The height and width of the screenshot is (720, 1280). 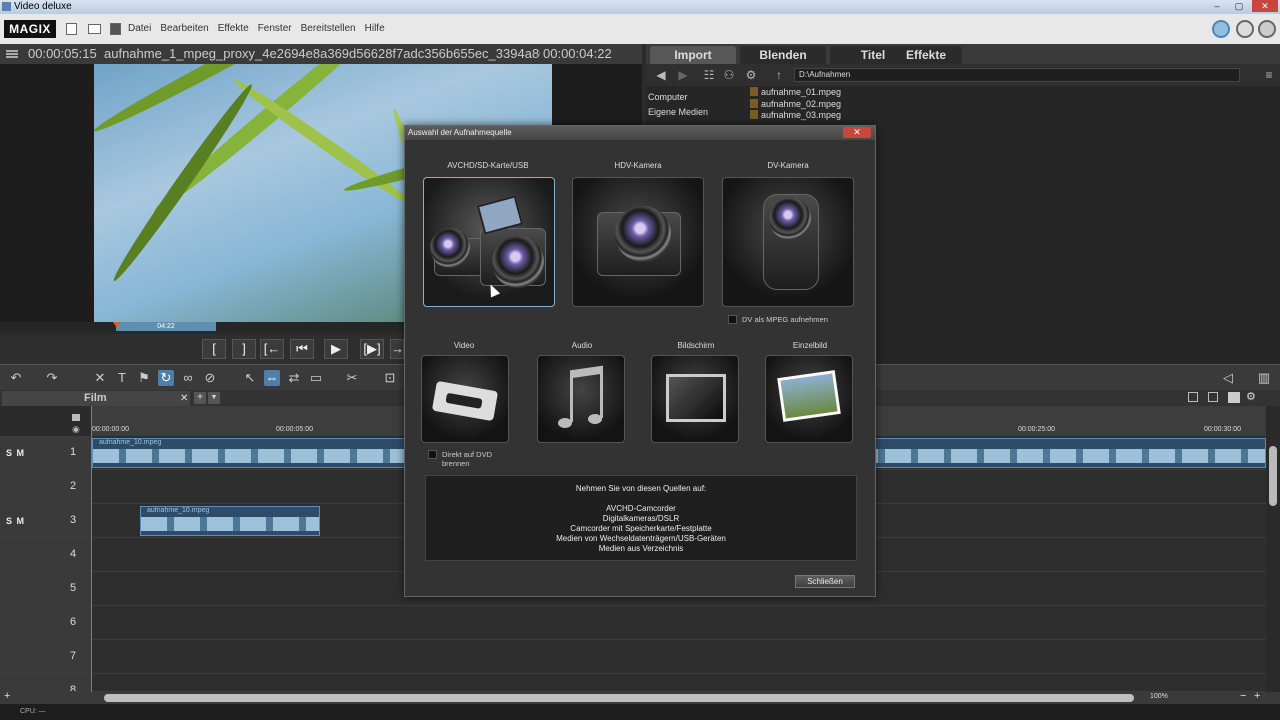 I want to click on tab-blenden: Blenden, so click(x=783, y=55).